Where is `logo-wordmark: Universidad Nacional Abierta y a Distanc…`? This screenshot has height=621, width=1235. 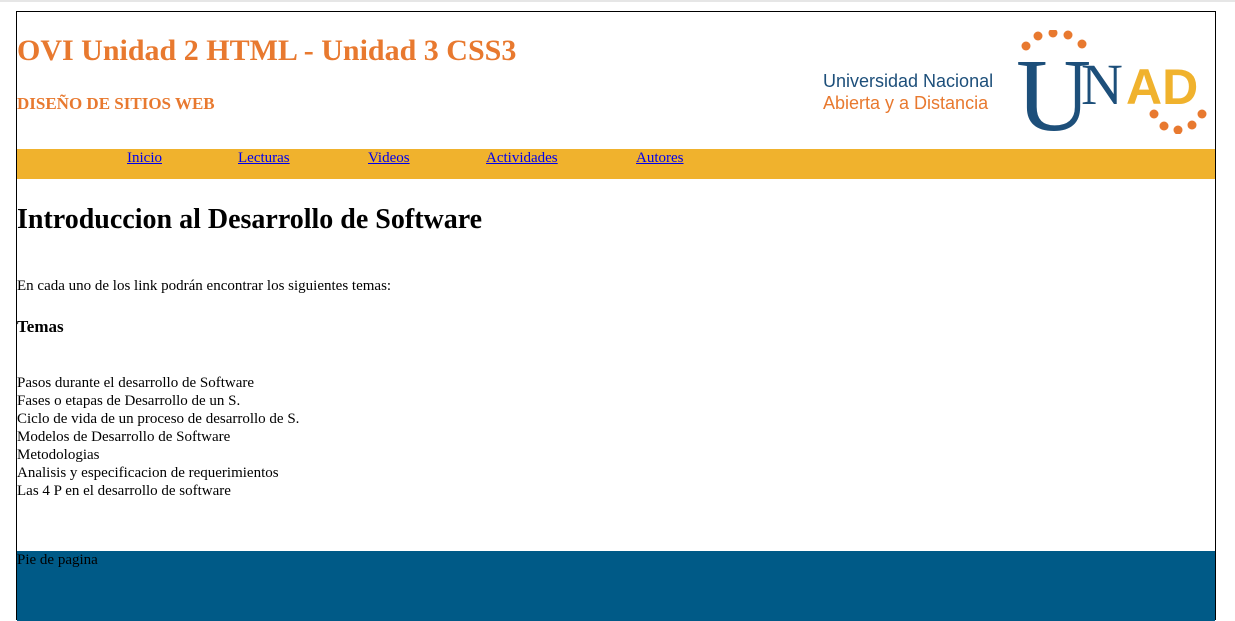 logo-wordmark: Universidad Nacional Abierta y a Distanc… is located at coordinates (908, 92).